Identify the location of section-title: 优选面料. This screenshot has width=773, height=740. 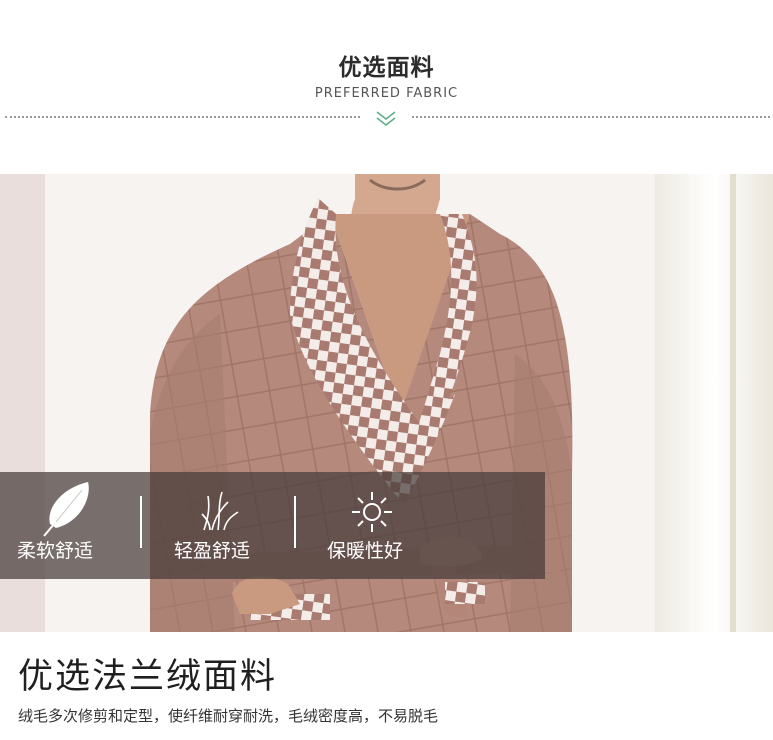
(386, 68).